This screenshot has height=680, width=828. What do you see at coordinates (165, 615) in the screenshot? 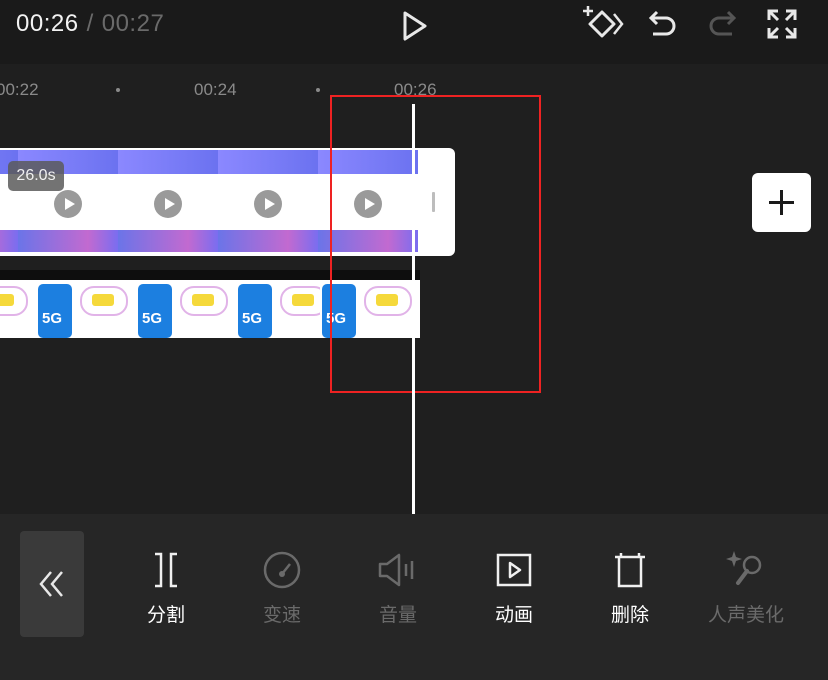
I see `split-tool-label: 分割` at bounding box center [165, 615].